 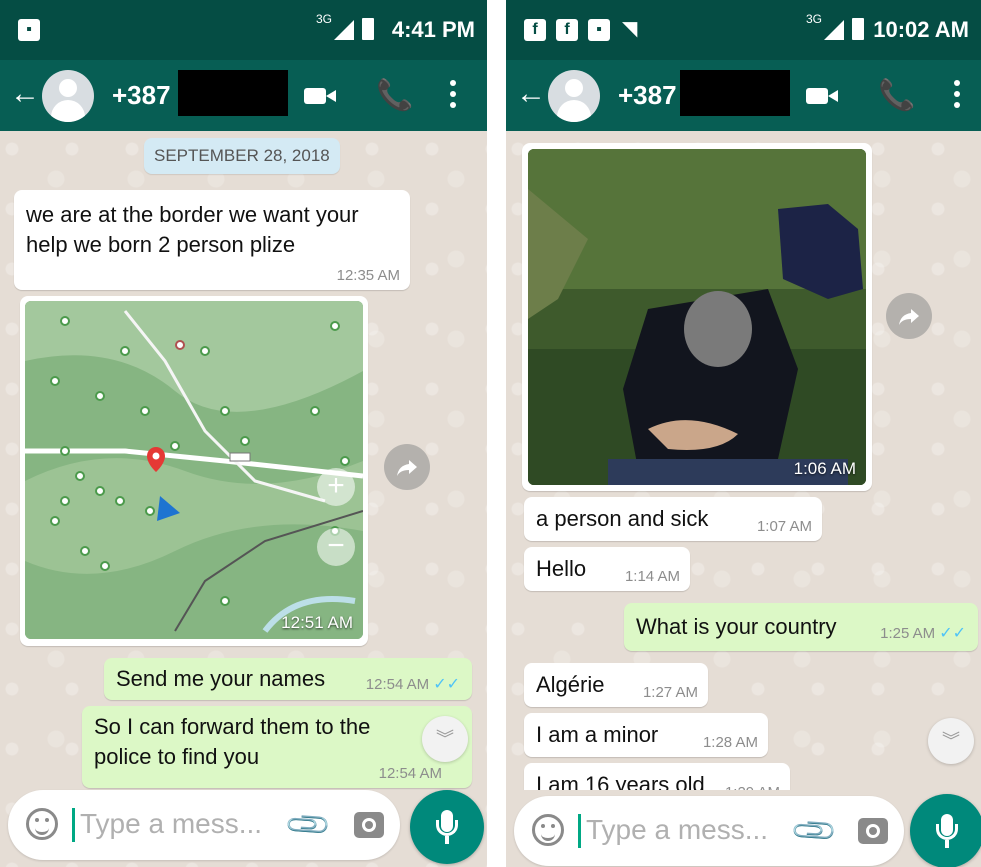 What do you see at coordinates (824, 468) in the screenshot?
I see `message-time: 1:06 AM` at bounding box center [824, 468].